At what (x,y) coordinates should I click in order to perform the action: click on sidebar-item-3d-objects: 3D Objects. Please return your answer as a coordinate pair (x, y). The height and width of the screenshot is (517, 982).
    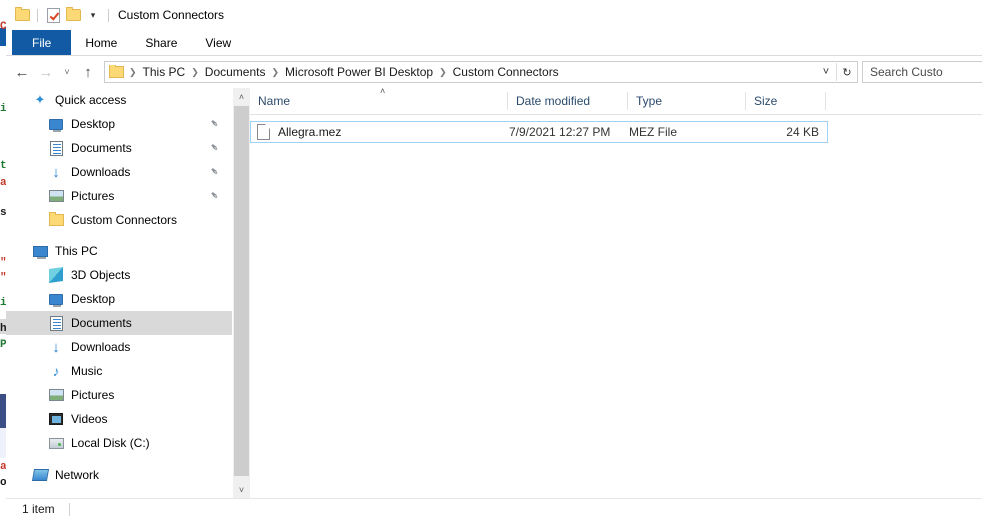
    Looking at the image, I should click on (119, 275).